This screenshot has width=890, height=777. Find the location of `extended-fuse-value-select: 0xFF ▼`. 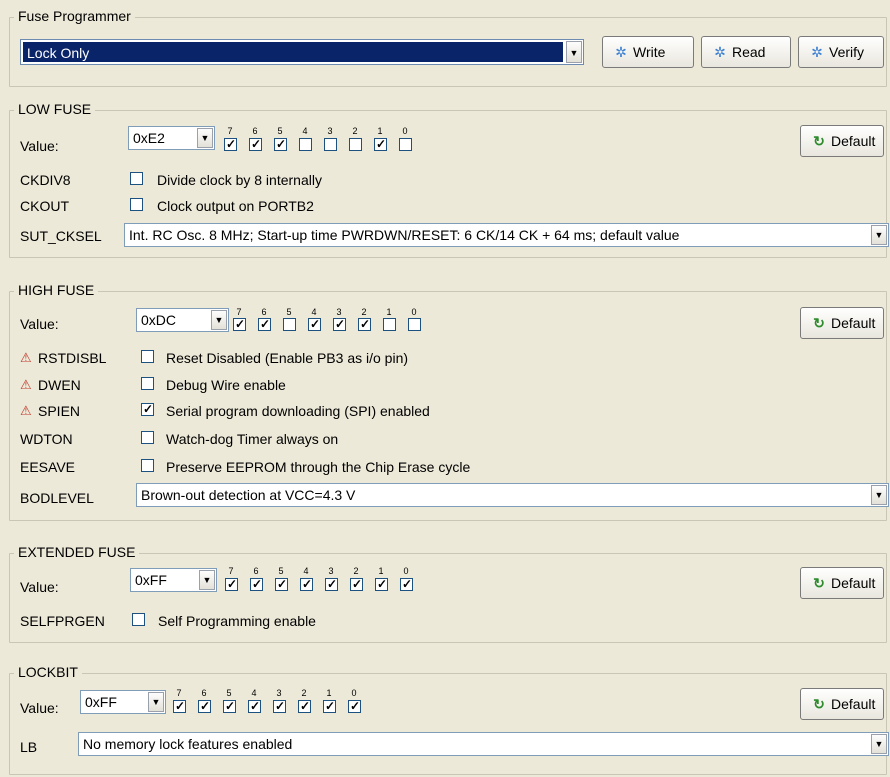

extended-fuse-value-select: 0xFF ▼ is located at coordinates (173, 580).